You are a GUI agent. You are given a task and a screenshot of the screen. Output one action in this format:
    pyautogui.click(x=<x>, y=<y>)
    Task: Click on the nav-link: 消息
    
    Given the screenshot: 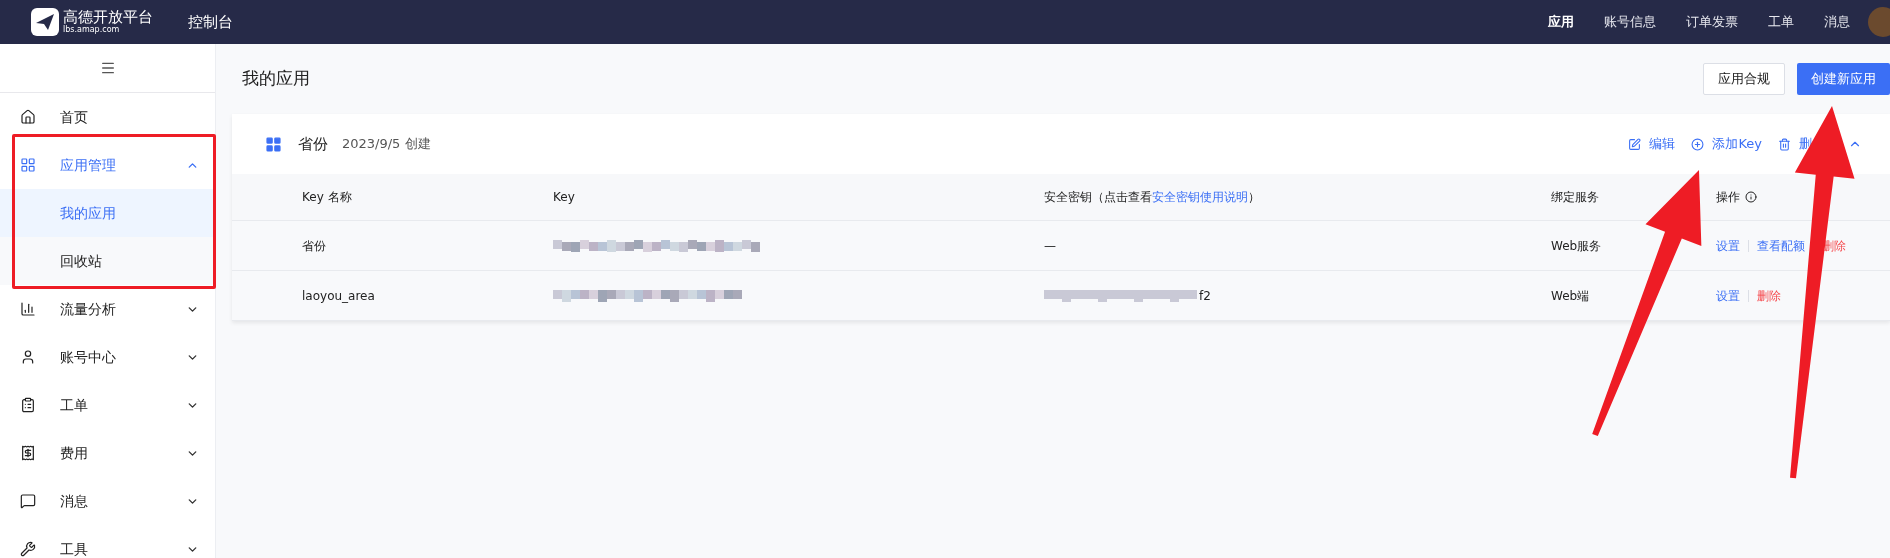 What is the action you would take?
    pyautogui.click(x=1837, y=22)
    